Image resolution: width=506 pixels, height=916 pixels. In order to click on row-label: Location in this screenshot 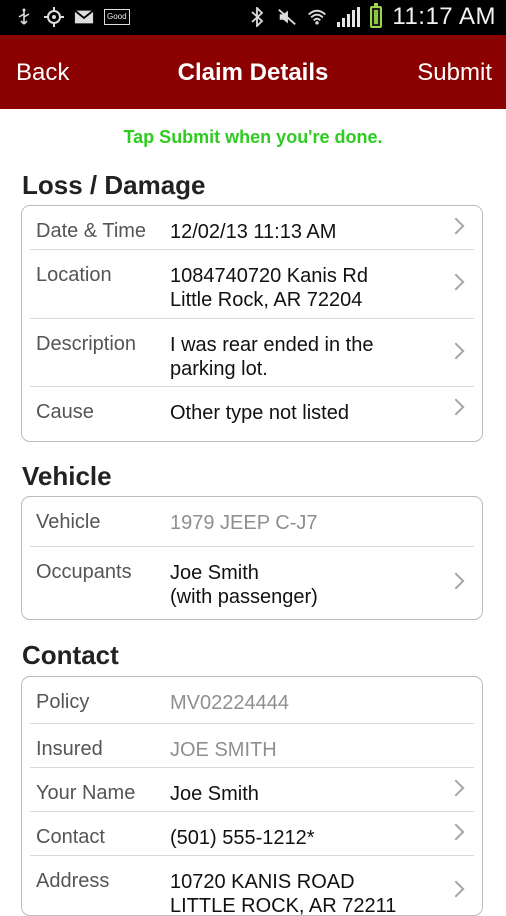, I will do `click(74, 275)`.